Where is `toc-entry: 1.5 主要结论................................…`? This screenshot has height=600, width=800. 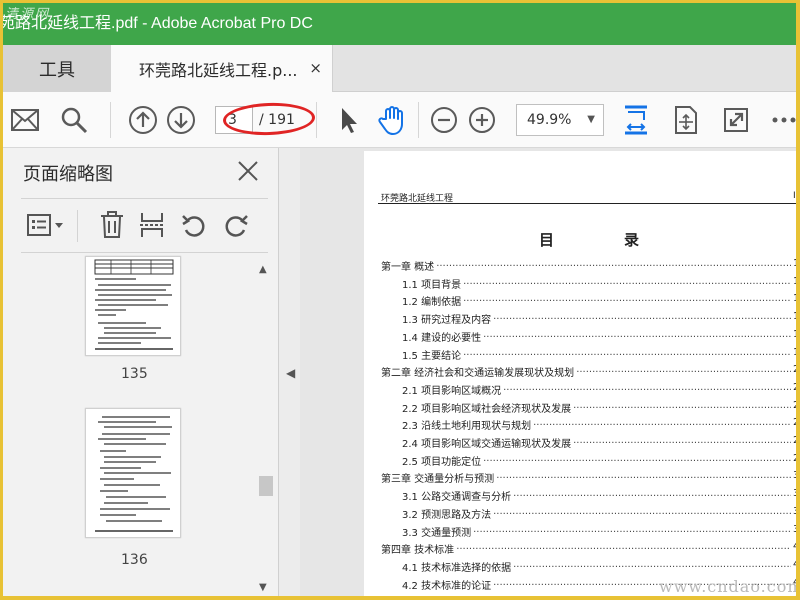
toc-entry: 1.5 主要结论................................… is located at coordinates (582, 355).